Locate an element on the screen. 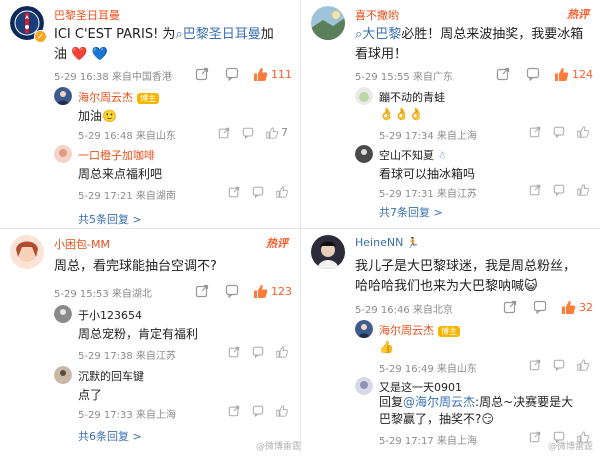 This screenshot has width=600, height=457. reply-username: 一口橙子加咖啡 is located at coordinates (116, 155).